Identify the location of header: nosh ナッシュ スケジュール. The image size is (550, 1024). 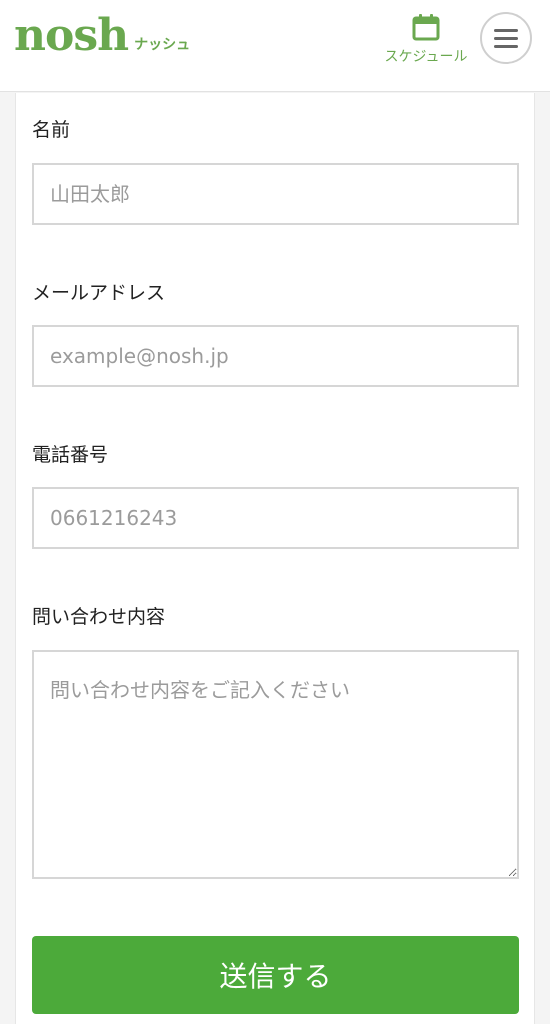
(275, 46).